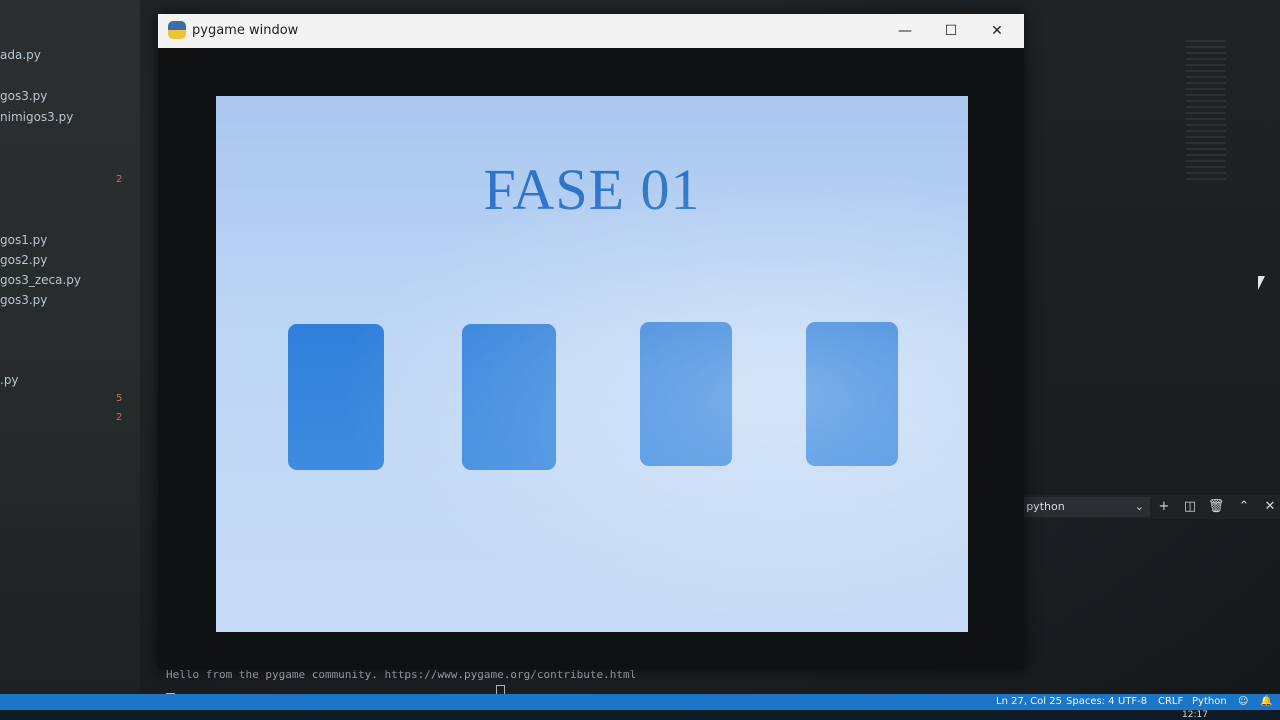  I want to click on explorer-file-item: gos1.py, so click(23, 240).